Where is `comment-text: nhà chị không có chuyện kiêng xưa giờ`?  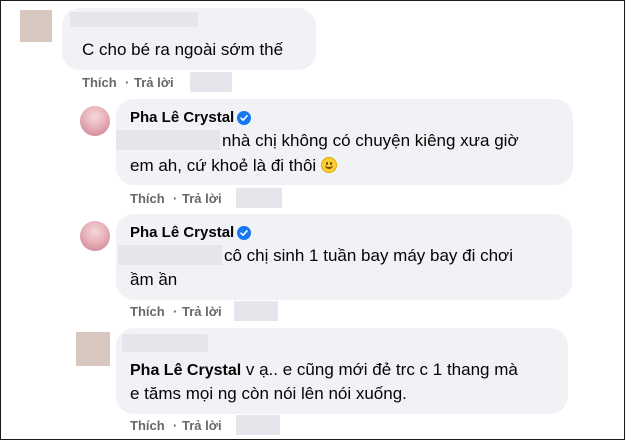
comment-text: nhà chị không có chuyện kiêng xưa giờ is located at coordinates (370, 140).